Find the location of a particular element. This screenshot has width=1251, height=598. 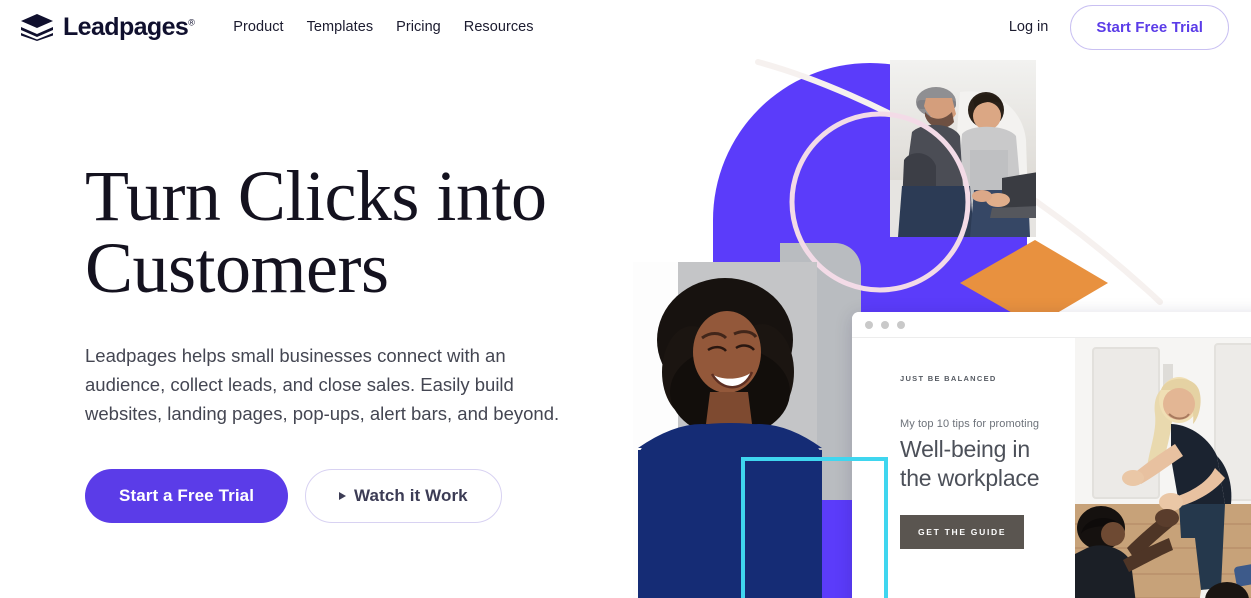

nav-item-product: Product is located at coordinates (258, 27).